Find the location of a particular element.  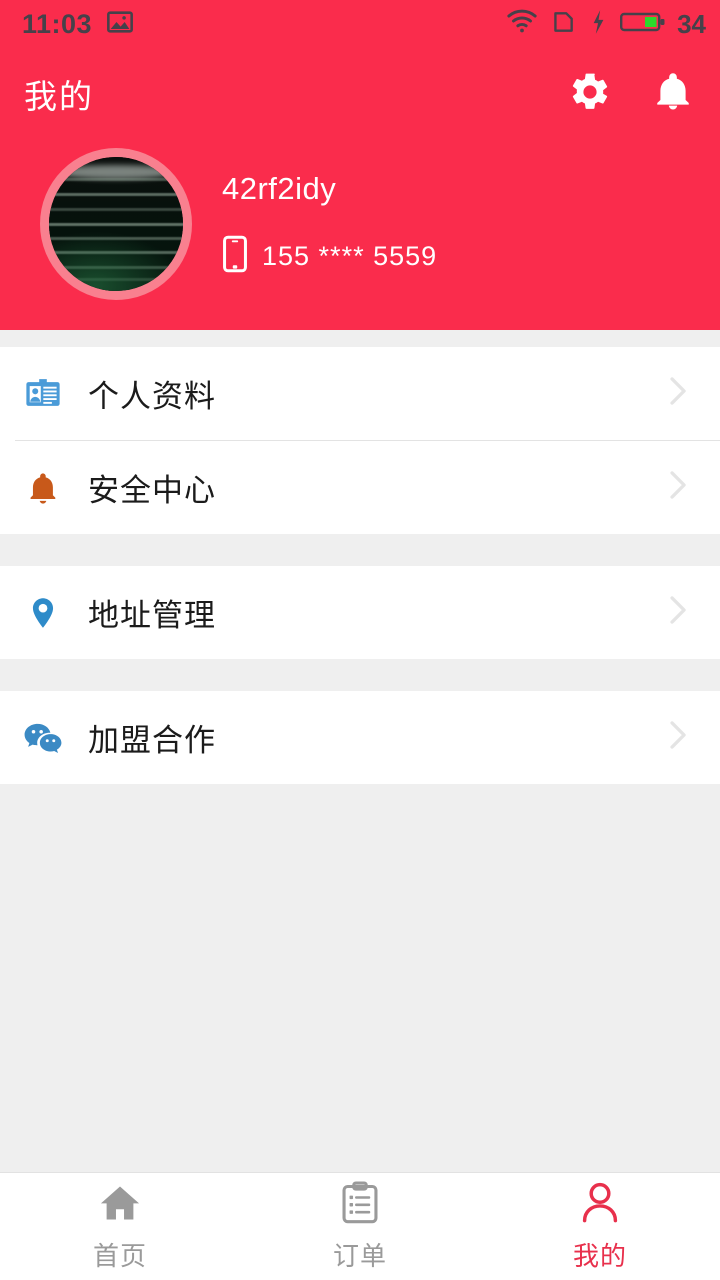

avatar is located at coordinates (116, 224).